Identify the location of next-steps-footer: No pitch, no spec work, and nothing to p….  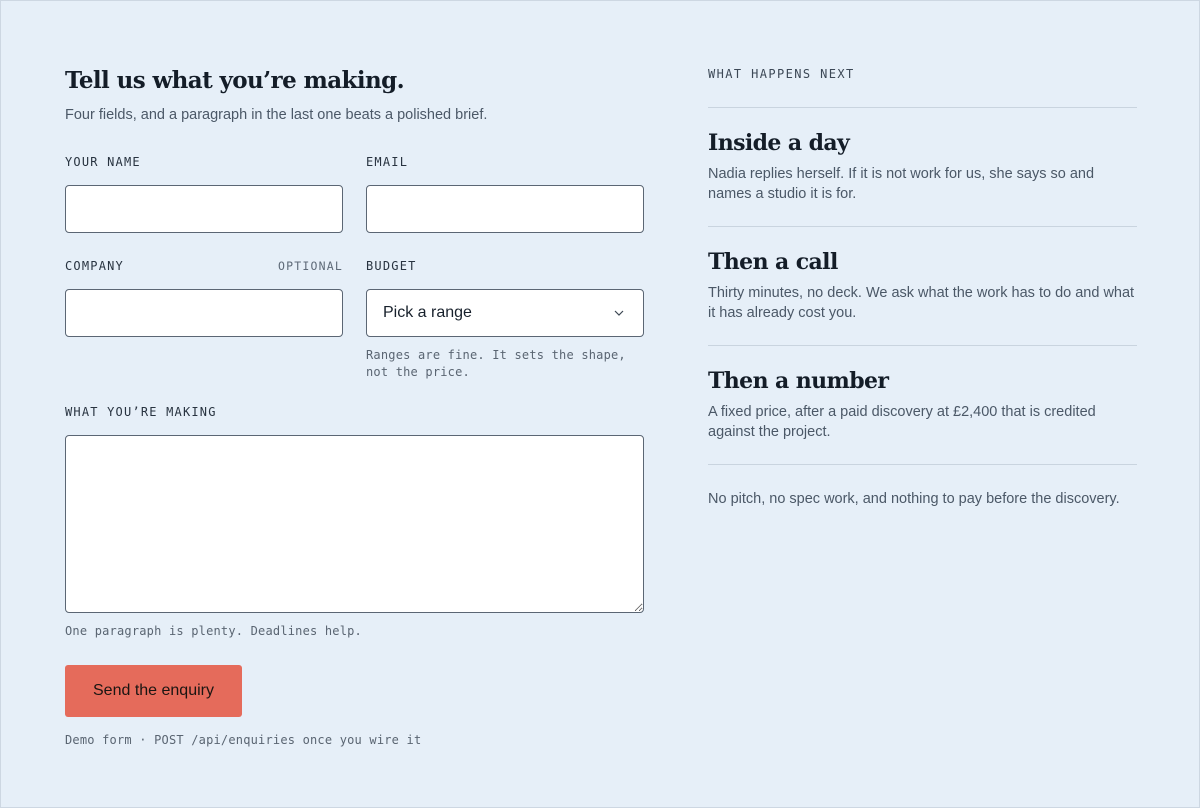
(914, 499).